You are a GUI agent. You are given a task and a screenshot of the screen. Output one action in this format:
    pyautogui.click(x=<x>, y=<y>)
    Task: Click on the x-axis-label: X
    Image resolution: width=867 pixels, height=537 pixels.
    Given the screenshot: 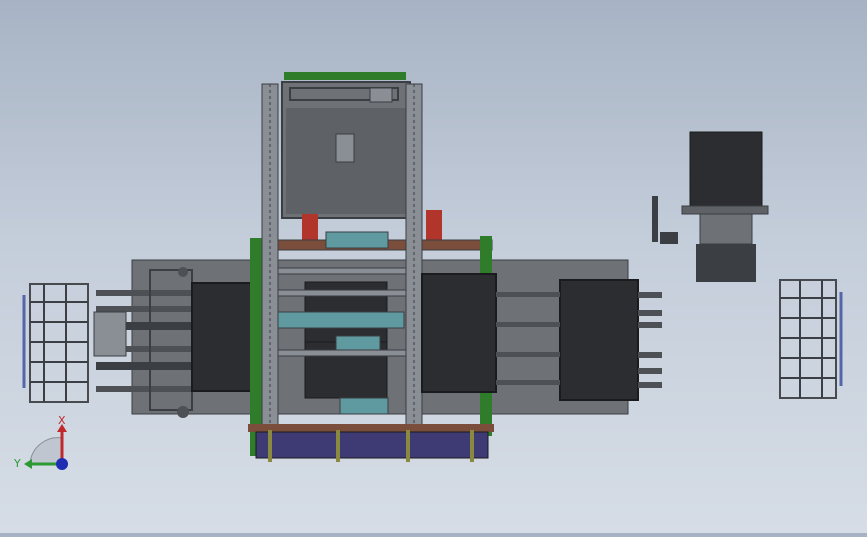 What is the action you would take?
    pyautogui.click(x=62, y=420)
    